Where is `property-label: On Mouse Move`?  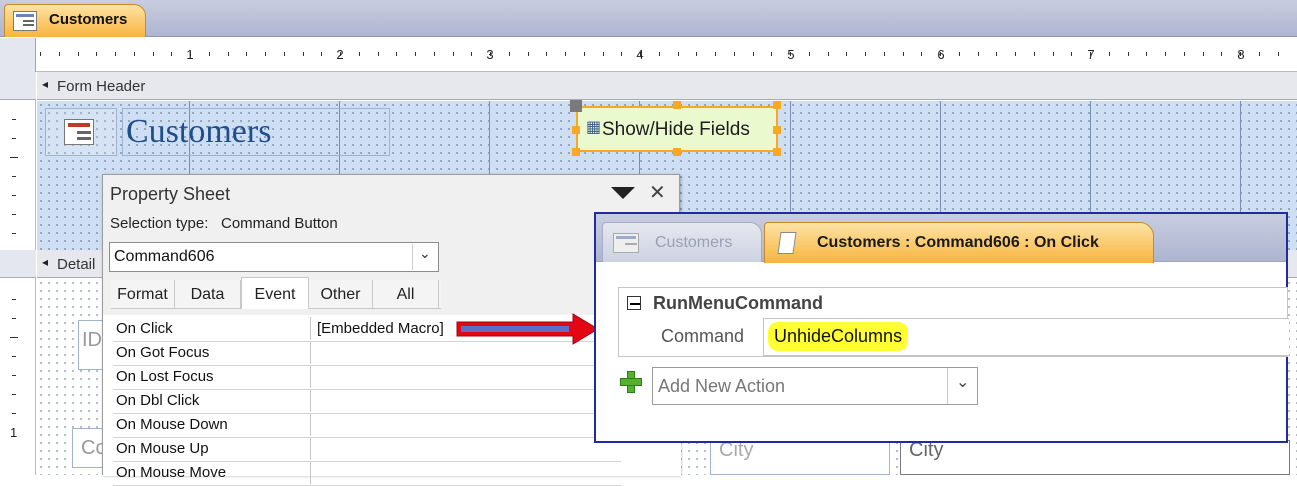
property-label: On Mouse Move is located at coordinates (212, 472).